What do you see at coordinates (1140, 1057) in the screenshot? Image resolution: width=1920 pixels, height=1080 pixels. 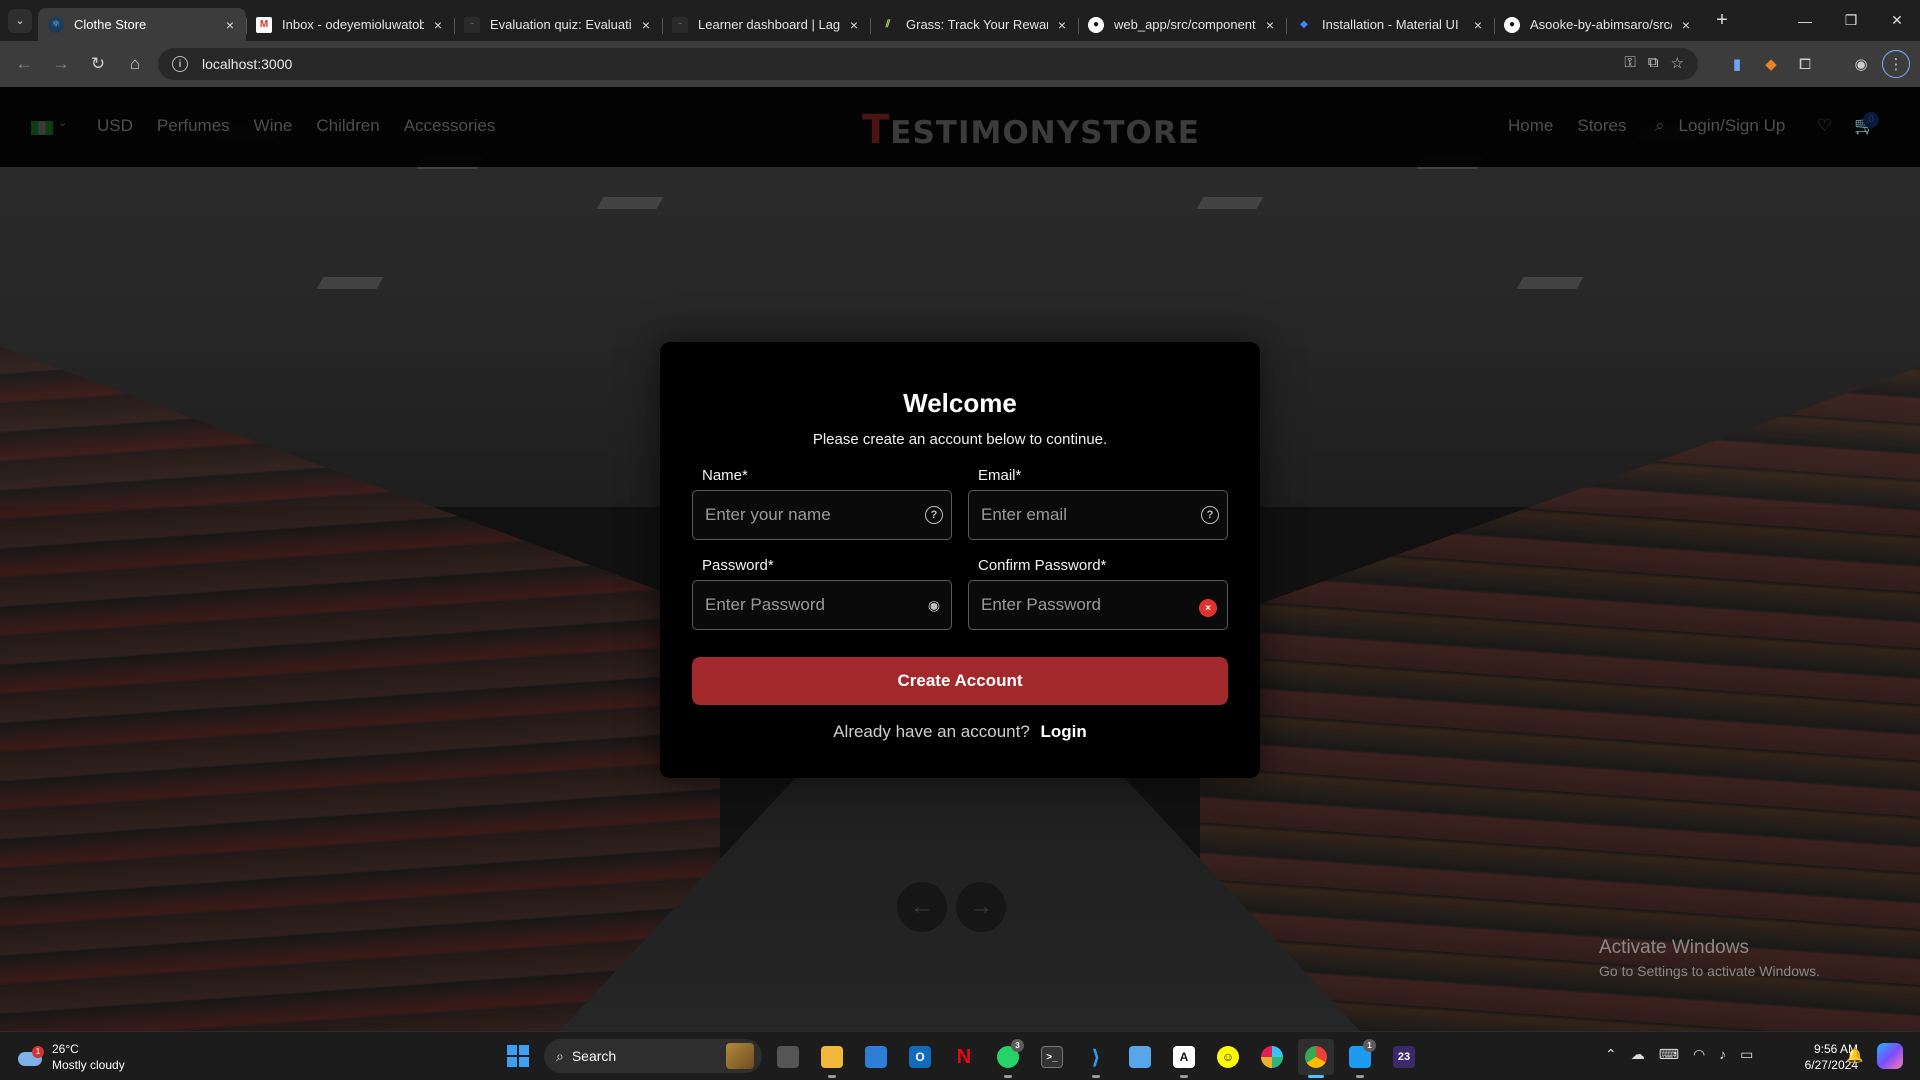 I see `notepad-button` at bounding box center [1140, 1057].